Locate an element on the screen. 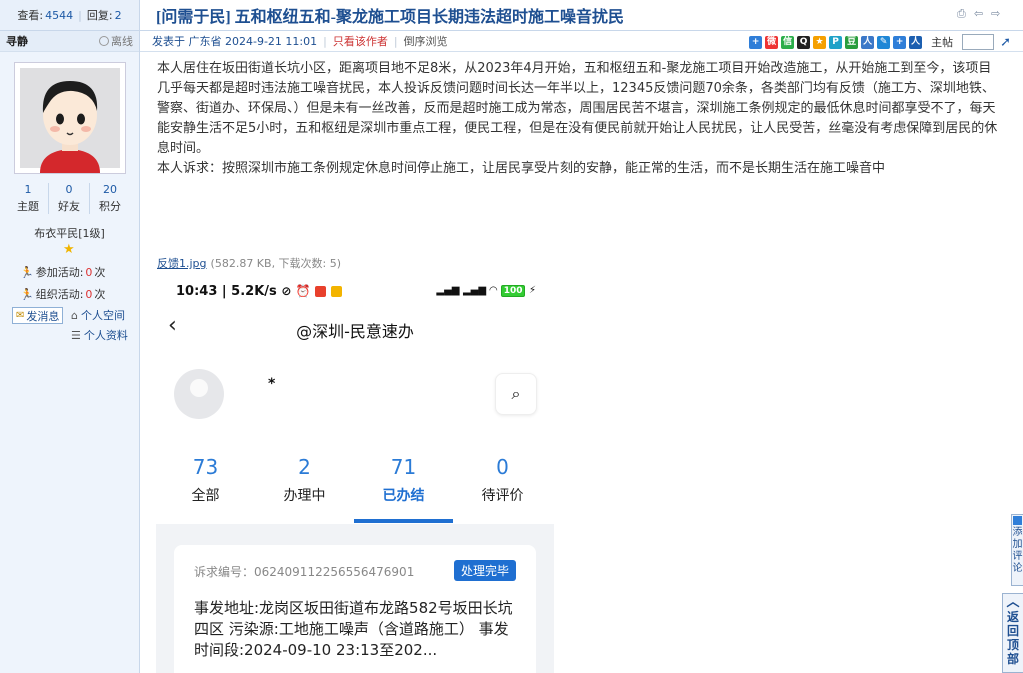 This screenshot has width=1023, height=673. tab-all: 73 全部 is located at coordinates (205, 488).